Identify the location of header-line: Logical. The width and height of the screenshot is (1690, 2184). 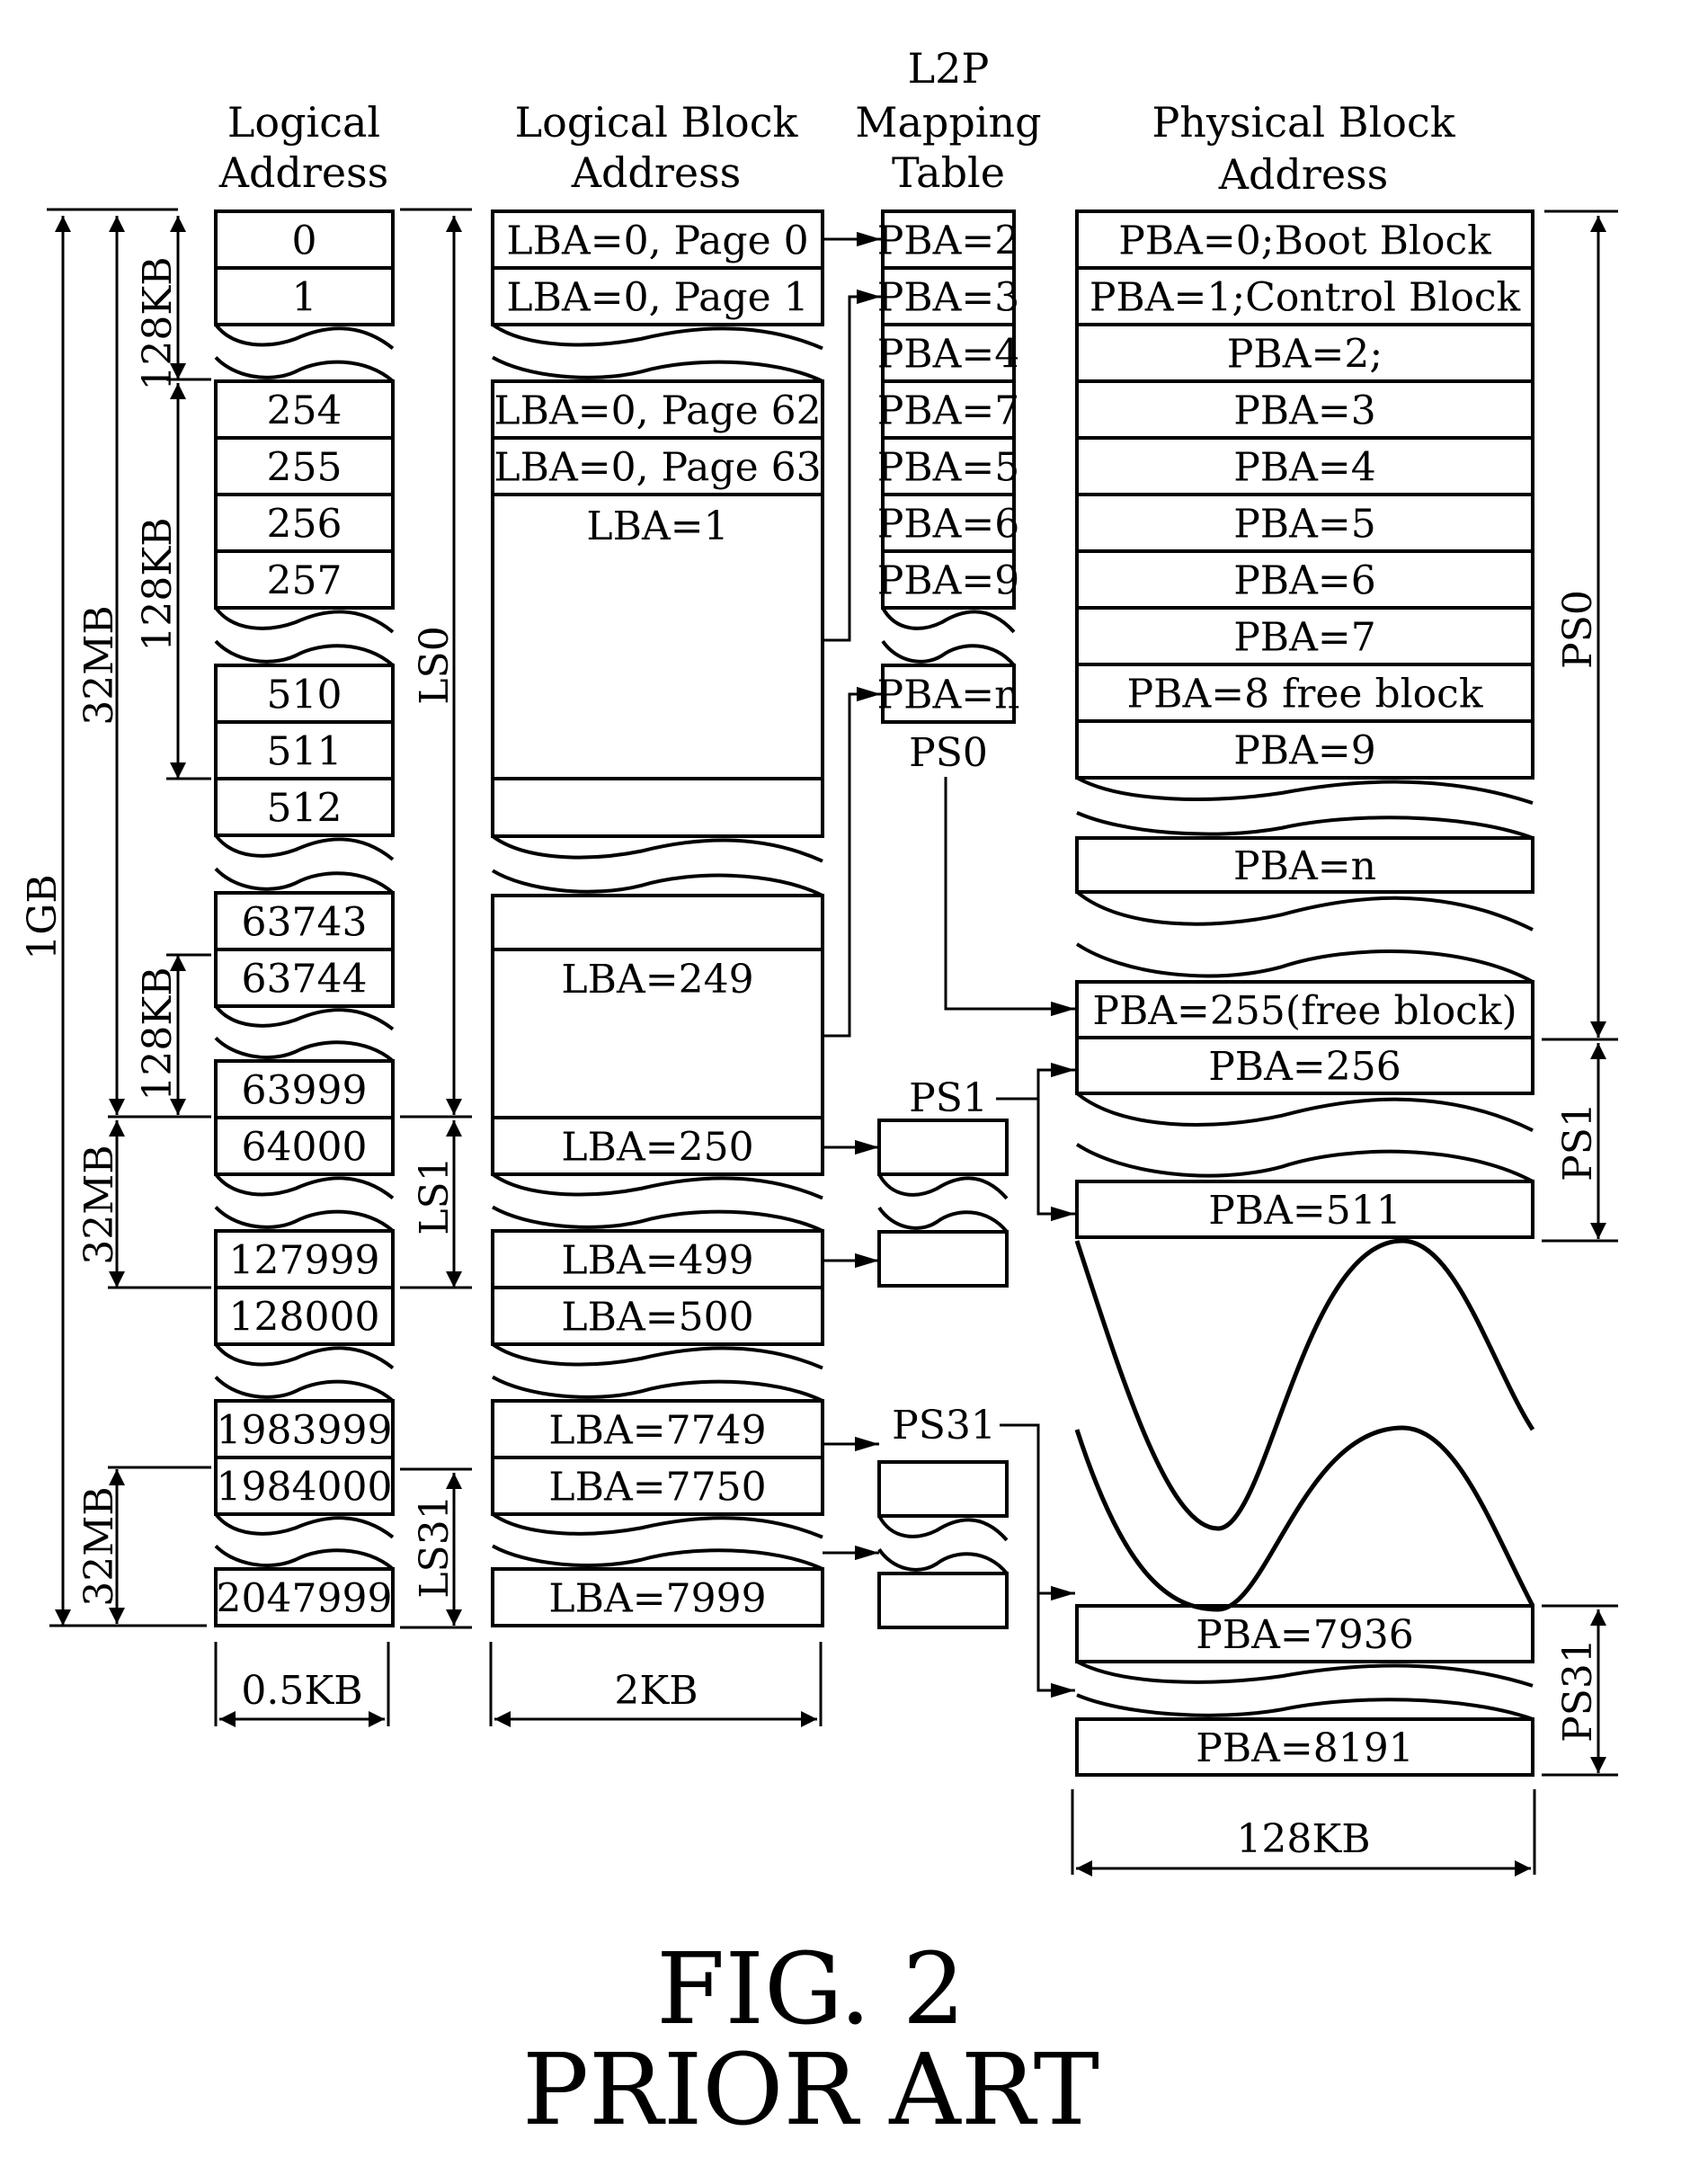
(303, 122).